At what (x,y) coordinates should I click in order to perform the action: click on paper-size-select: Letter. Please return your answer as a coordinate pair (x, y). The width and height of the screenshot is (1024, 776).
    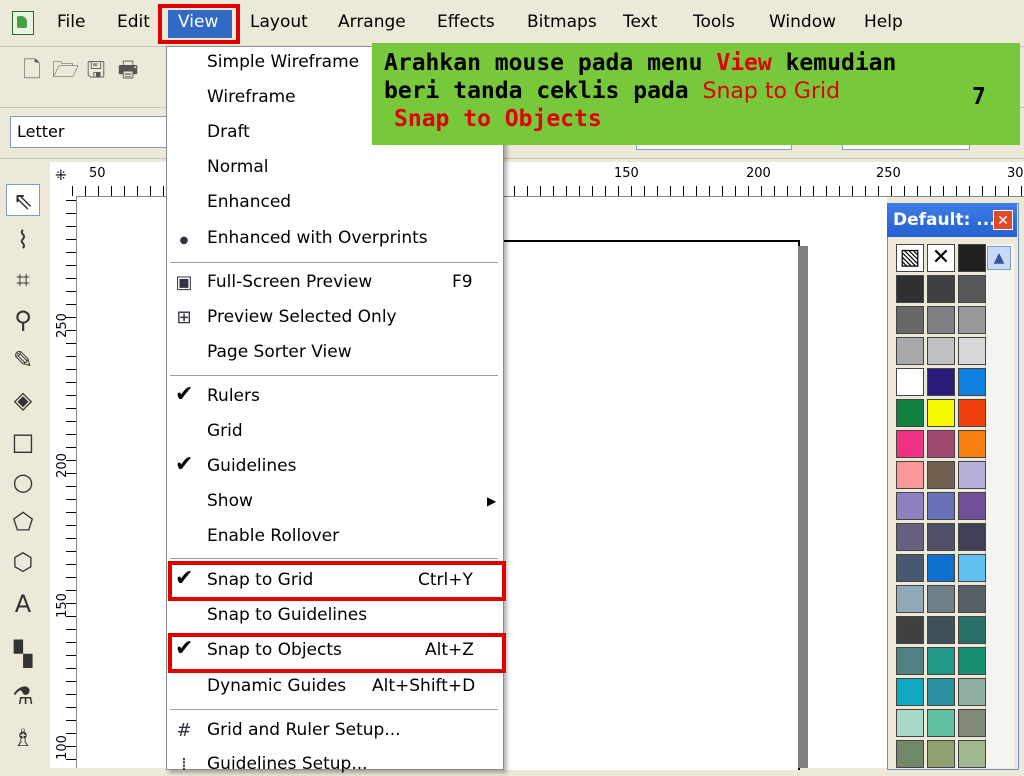
    Looking at the image, I should click on (89, 132).